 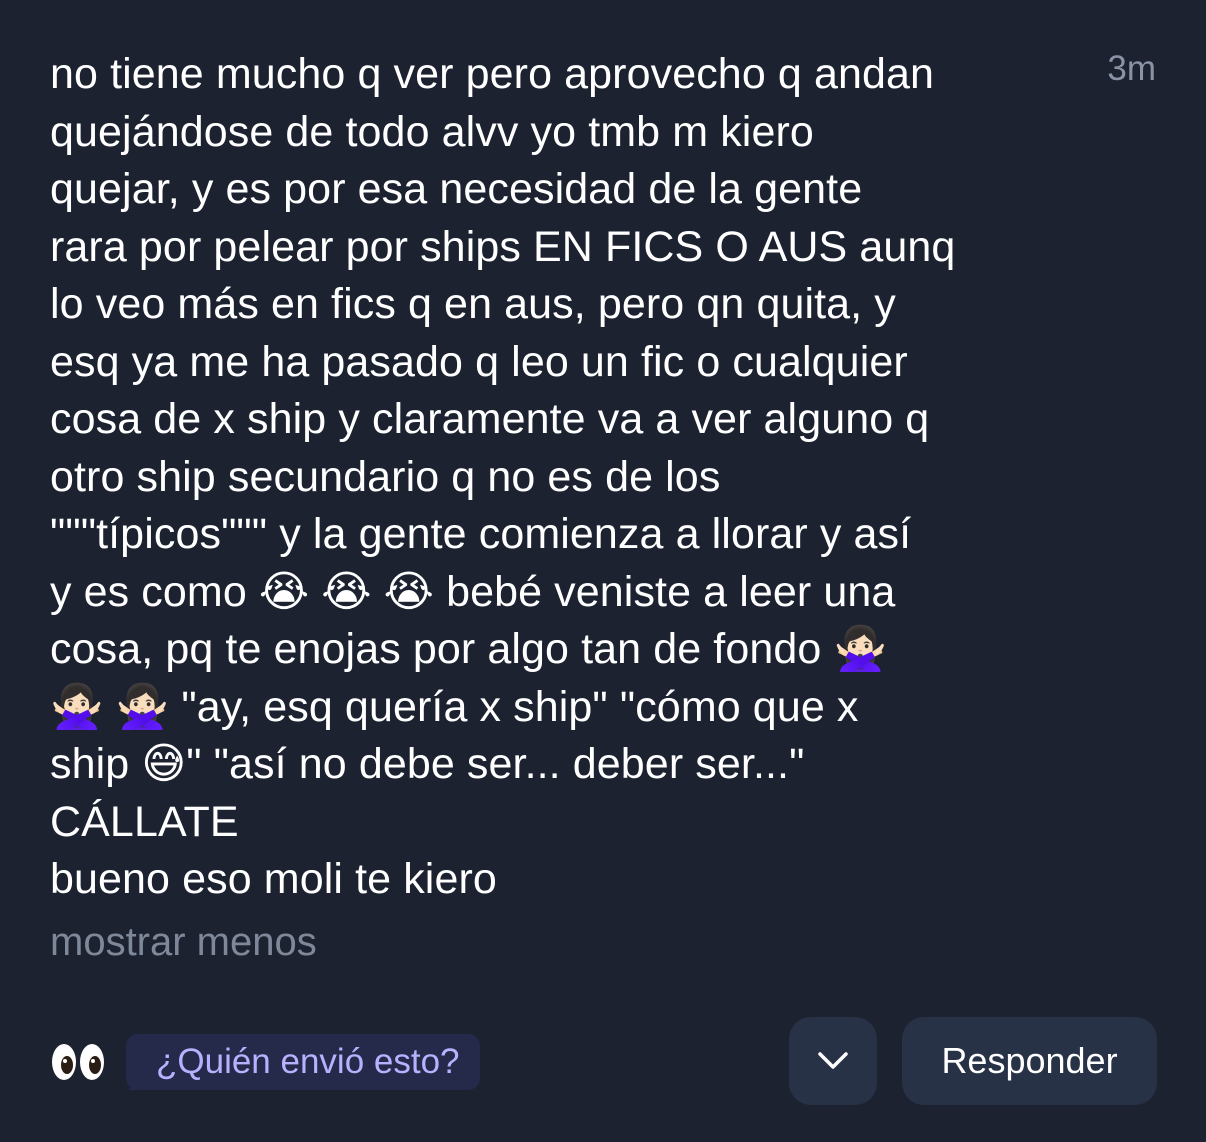 I want to click on message-line: bueno eso moli te kiero, so click(x=273, y=879).